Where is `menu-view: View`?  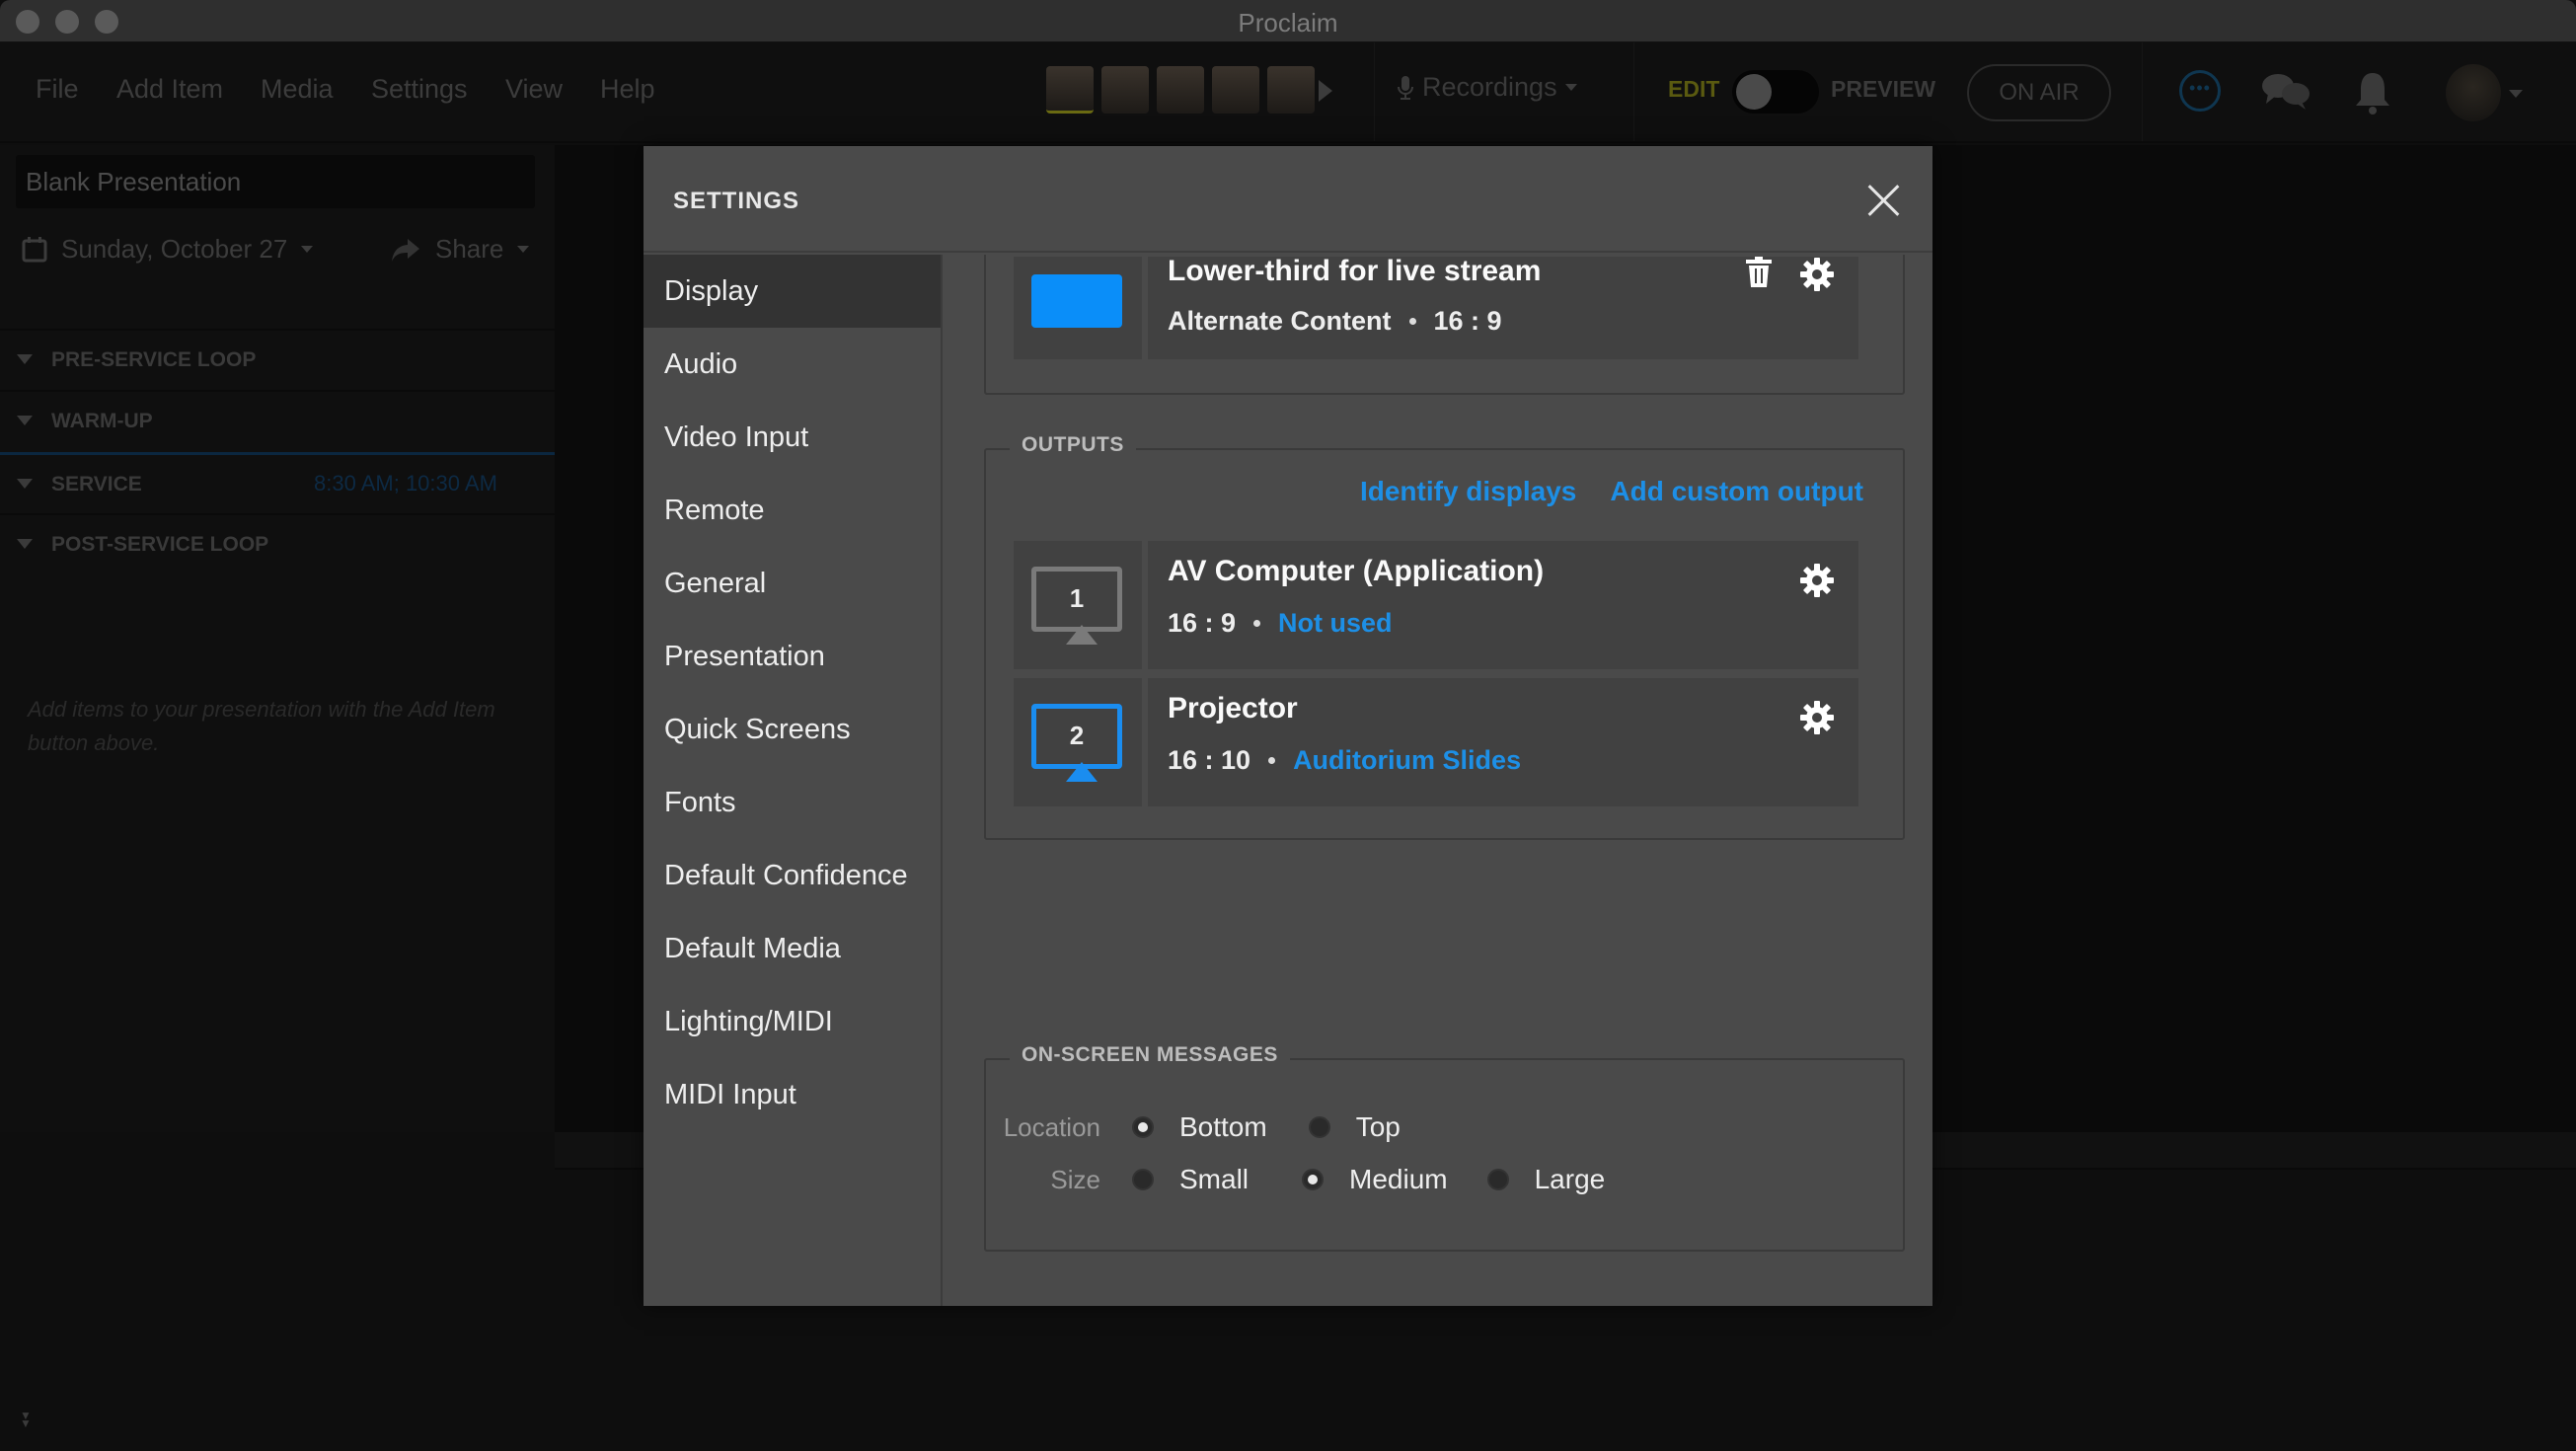 menu-view: View is located at coordinates (534, 89).